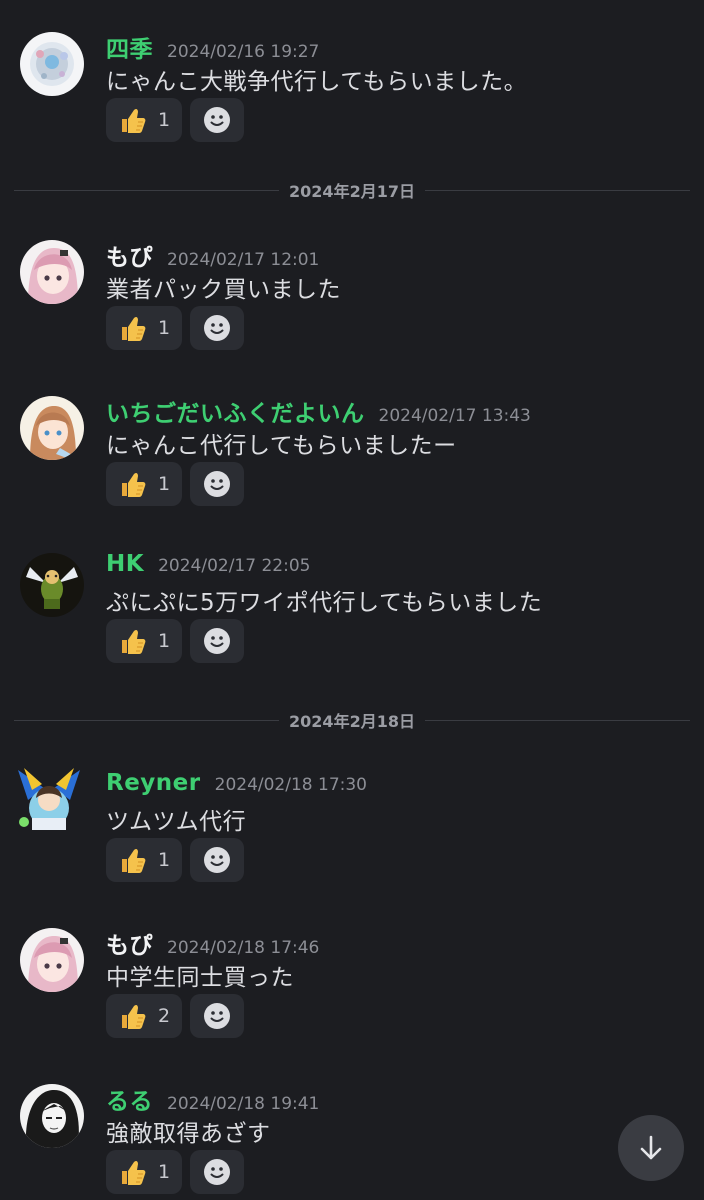  What do you see at coordinates (243, 1104) in the screenshot?
I see `timestamp: 2024/02/18 19:41` at bounding box center [243, 1104].